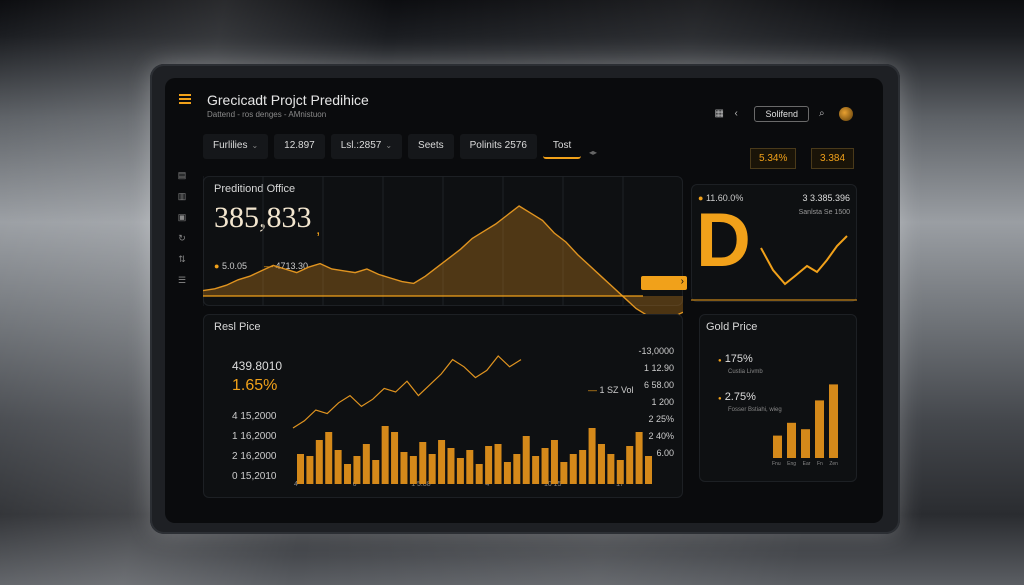 The width and height of the screenshot is (1024, 585). What do you see at coordinates (299, 146) in the screenshot?
I see `tab-value: 12.897` at bounding box center [299, 146].